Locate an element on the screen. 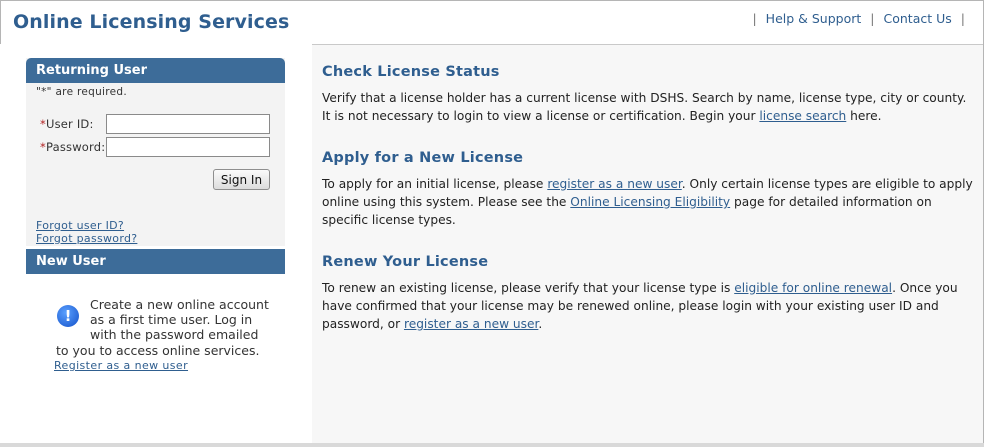 The image size is (984, 447). register-new-user-inline-link: register as a new user is located at coordinates (614, 184).